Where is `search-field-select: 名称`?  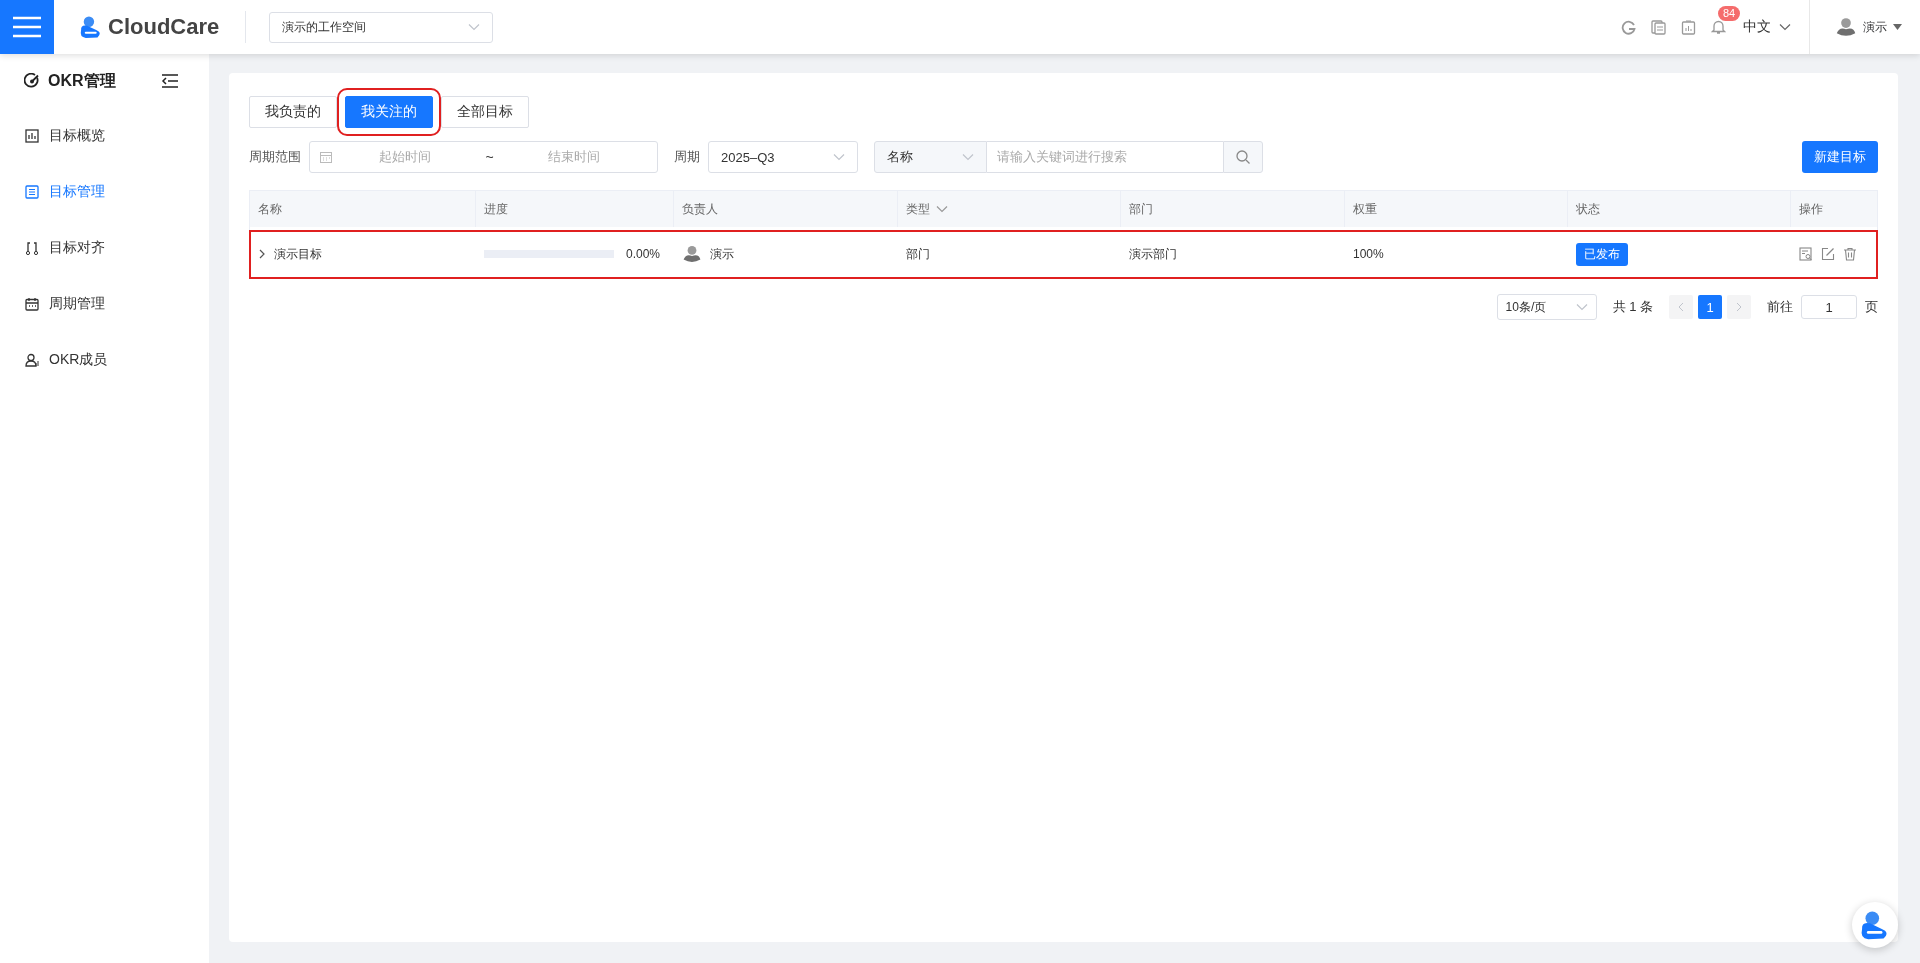
search-field-select: 名称 is located at coordinates (930, 157).